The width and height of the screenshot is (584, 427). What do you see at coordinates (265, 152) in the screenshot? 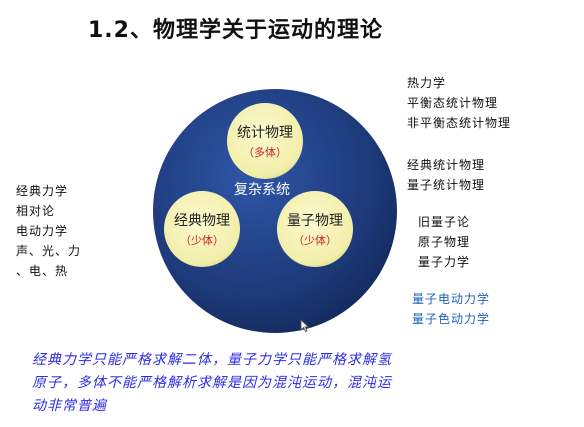
I see `statistical-physics-sublabel: （多体）` at bounding box center [265, 152].